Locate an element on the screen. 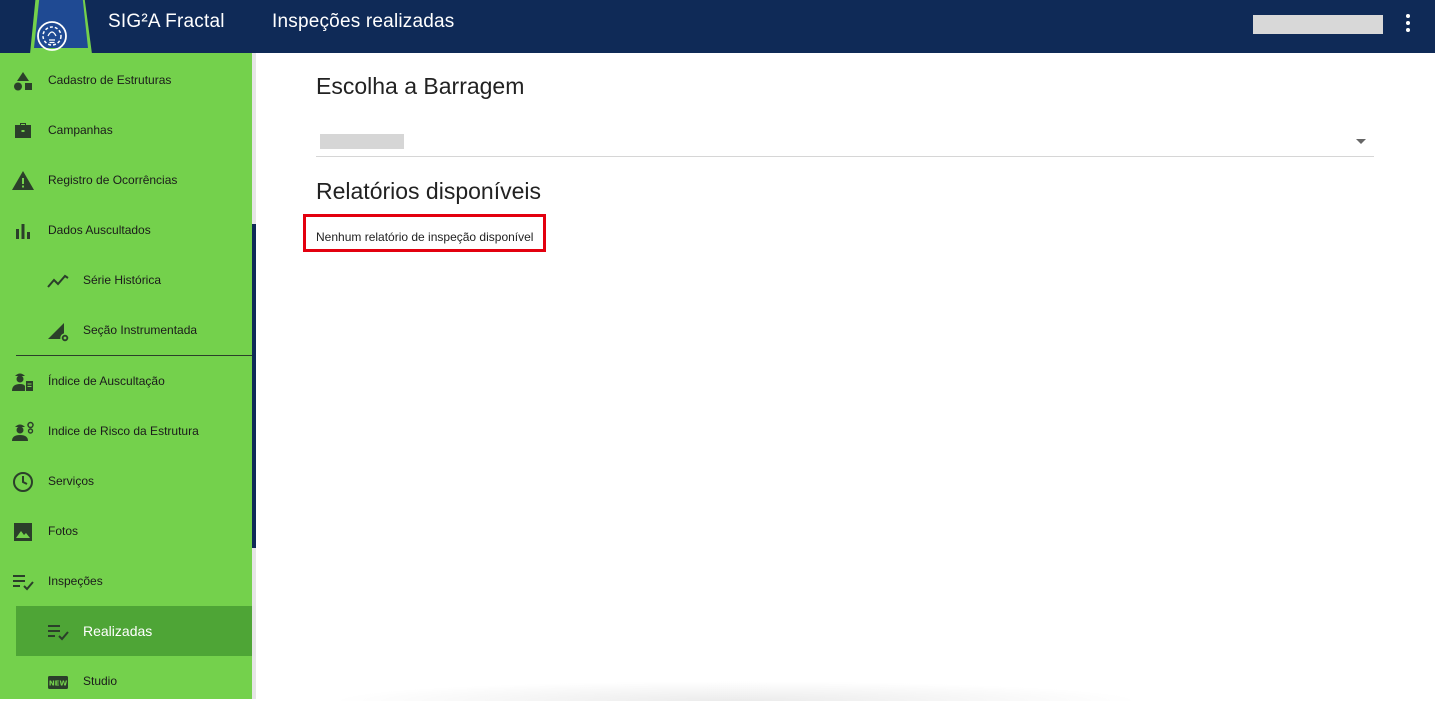 The width and height of the screenshot is (1435, 701). sidebar-item-secao-instrumentada: Seção Instrumentada is located at coordinates (126, 330).